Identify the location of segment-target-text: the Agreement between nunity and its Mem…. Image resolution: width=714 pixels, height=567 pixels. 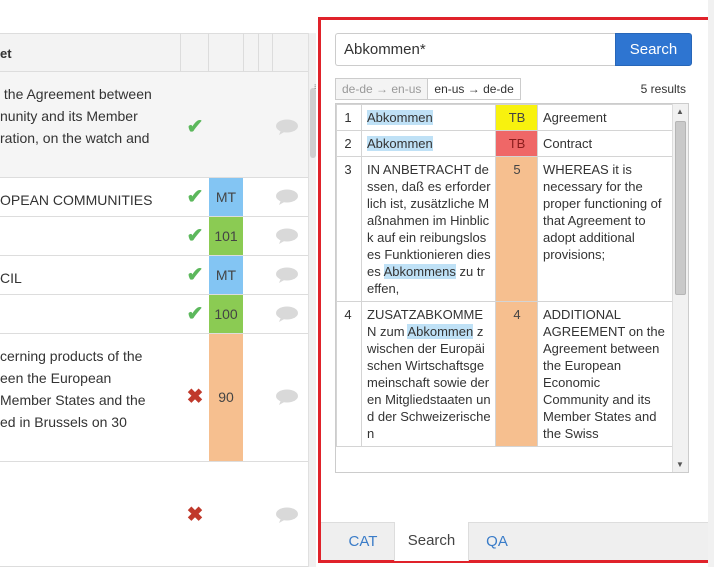
(88, 116).